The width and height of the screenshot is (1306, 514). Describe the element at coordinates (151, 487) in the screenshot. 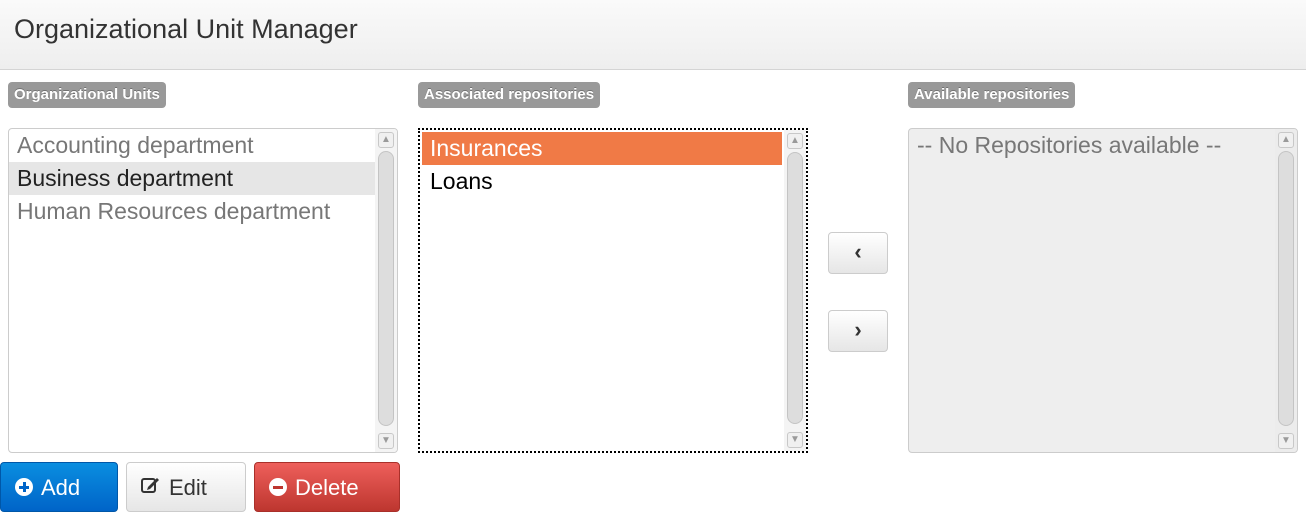

I see `edit-icon` at that location.